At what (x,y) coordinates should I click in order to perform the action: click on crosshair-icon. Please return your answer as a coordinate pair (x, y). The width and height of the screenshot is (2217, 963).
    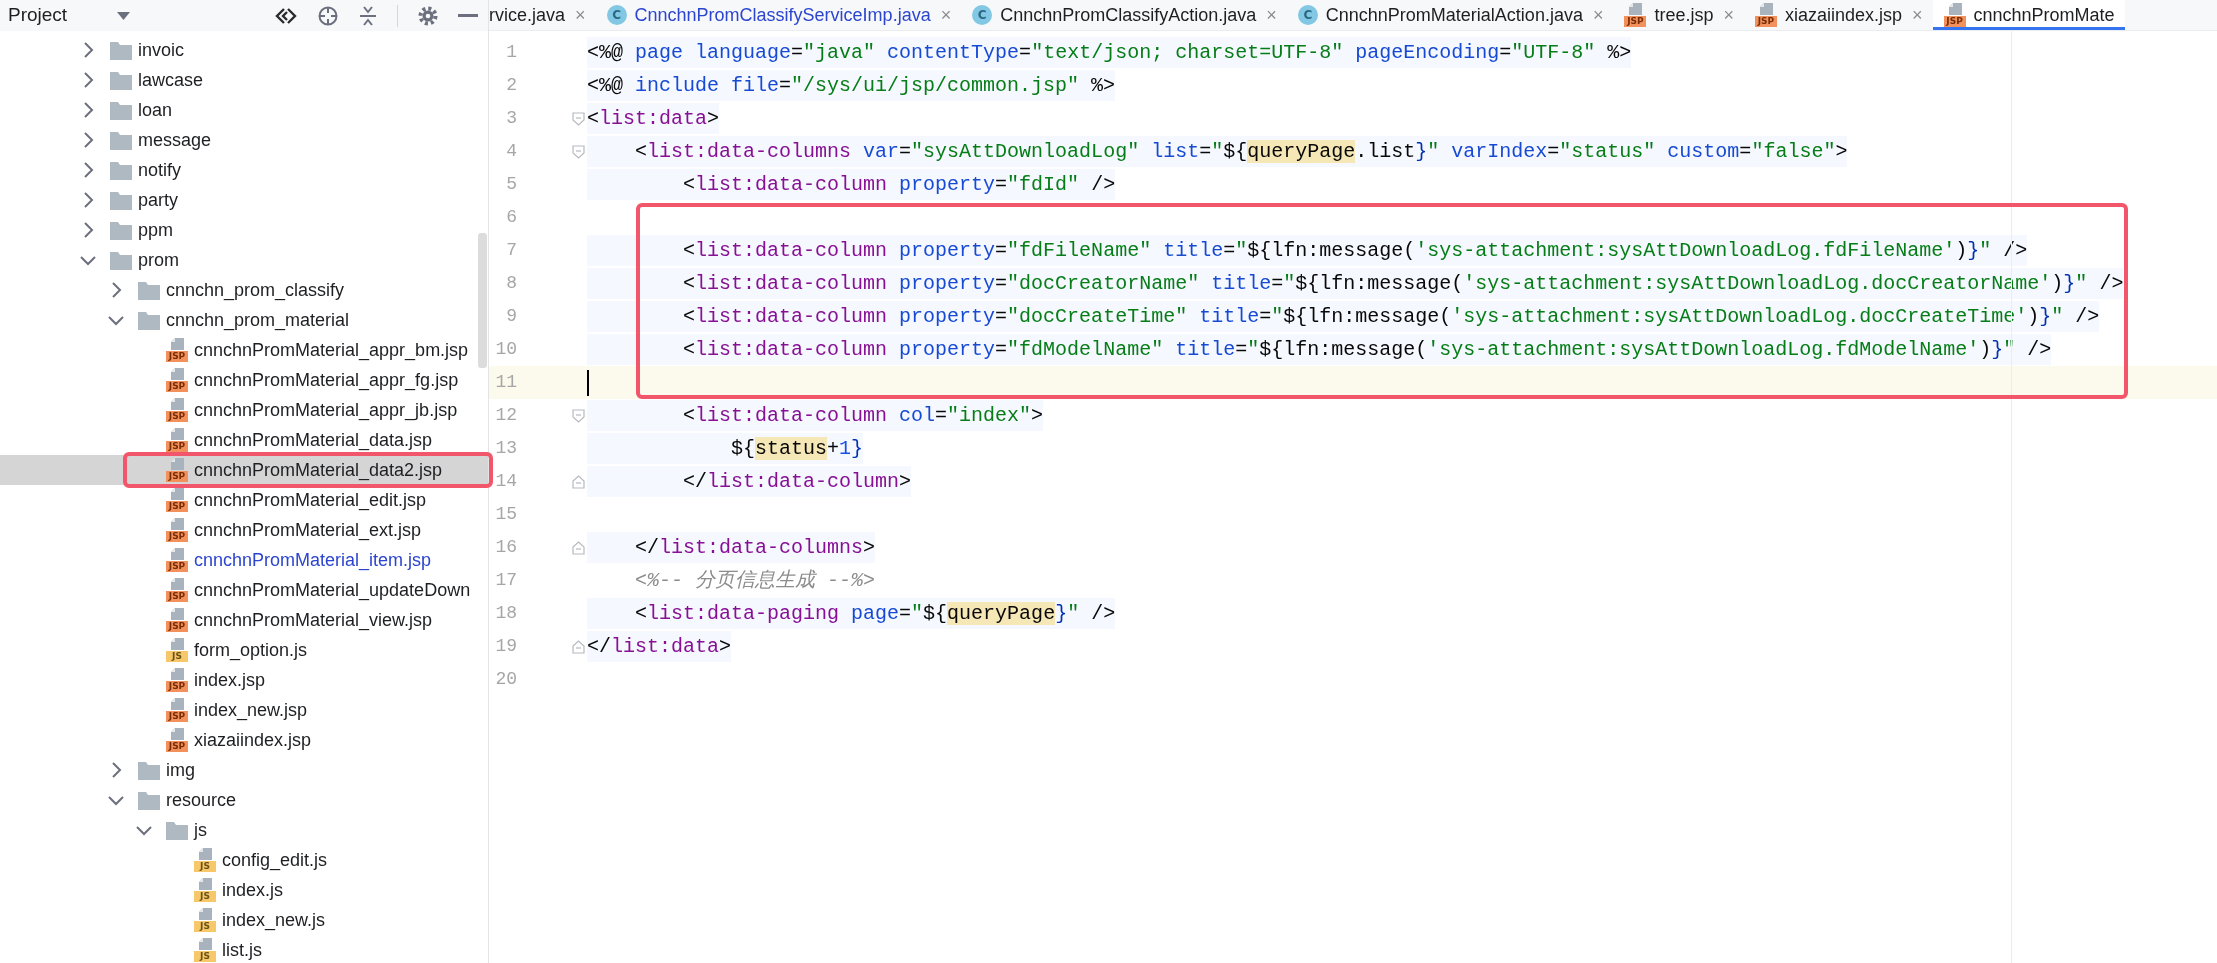
    Looking at the image, I should click on (328, 15).